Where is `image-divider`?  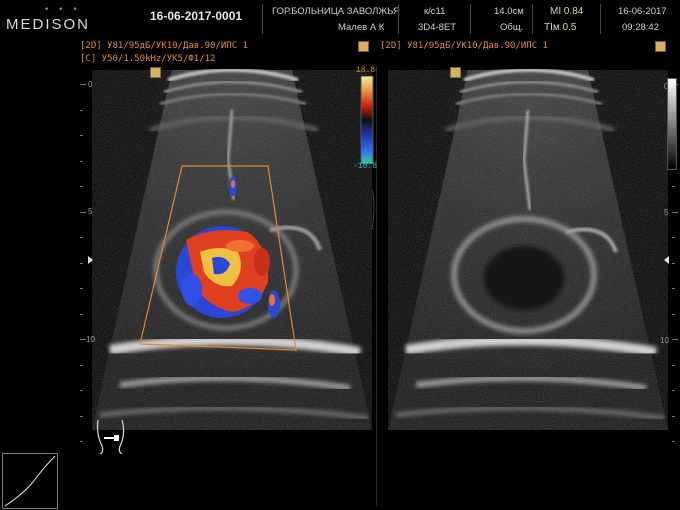
image-divider is located at coordinates (376, 286).